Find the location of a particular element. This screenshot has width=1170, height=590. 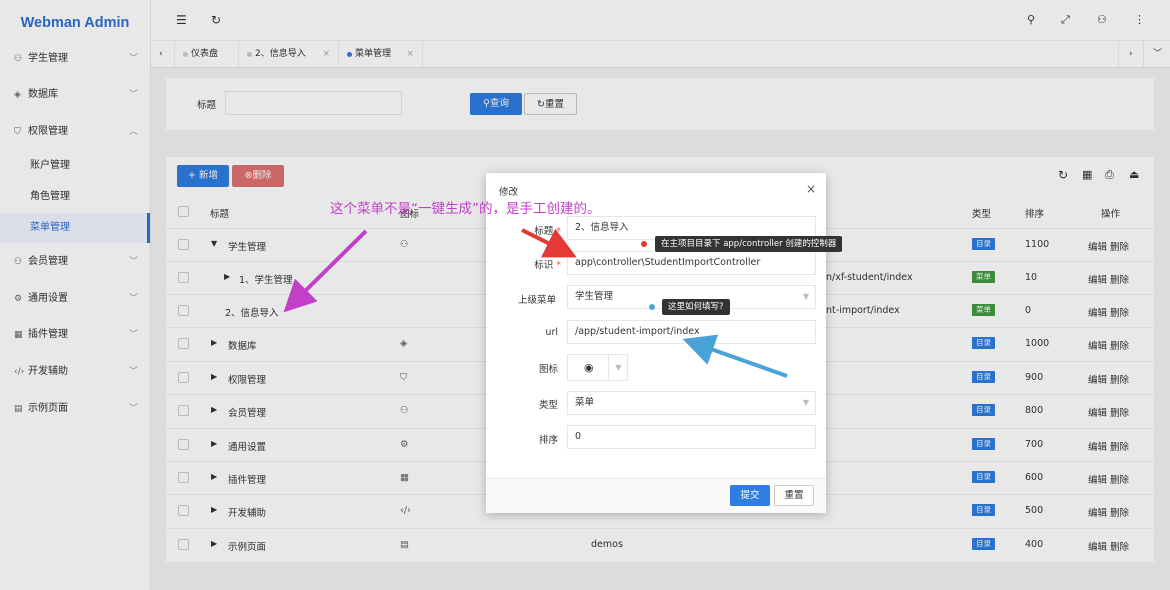

arrow-blue is located at coordinates (735, 356).